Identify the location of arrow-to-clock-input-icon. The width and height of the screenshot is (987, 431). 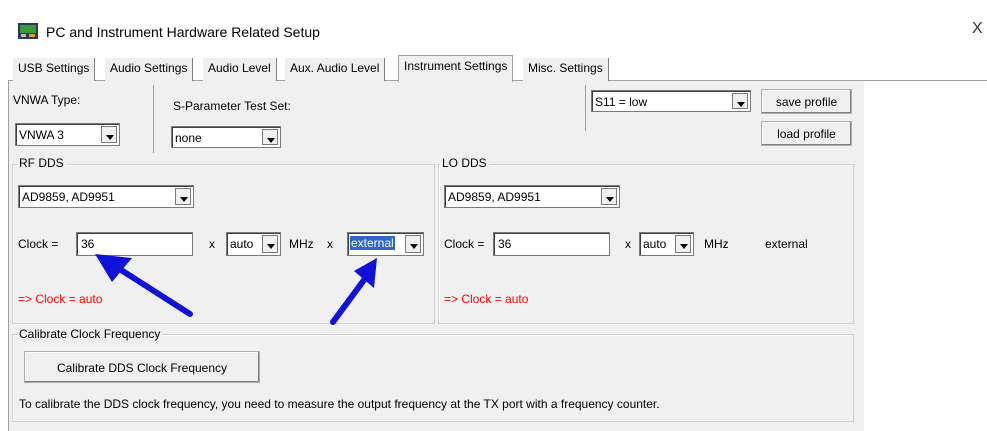
(144, 285).